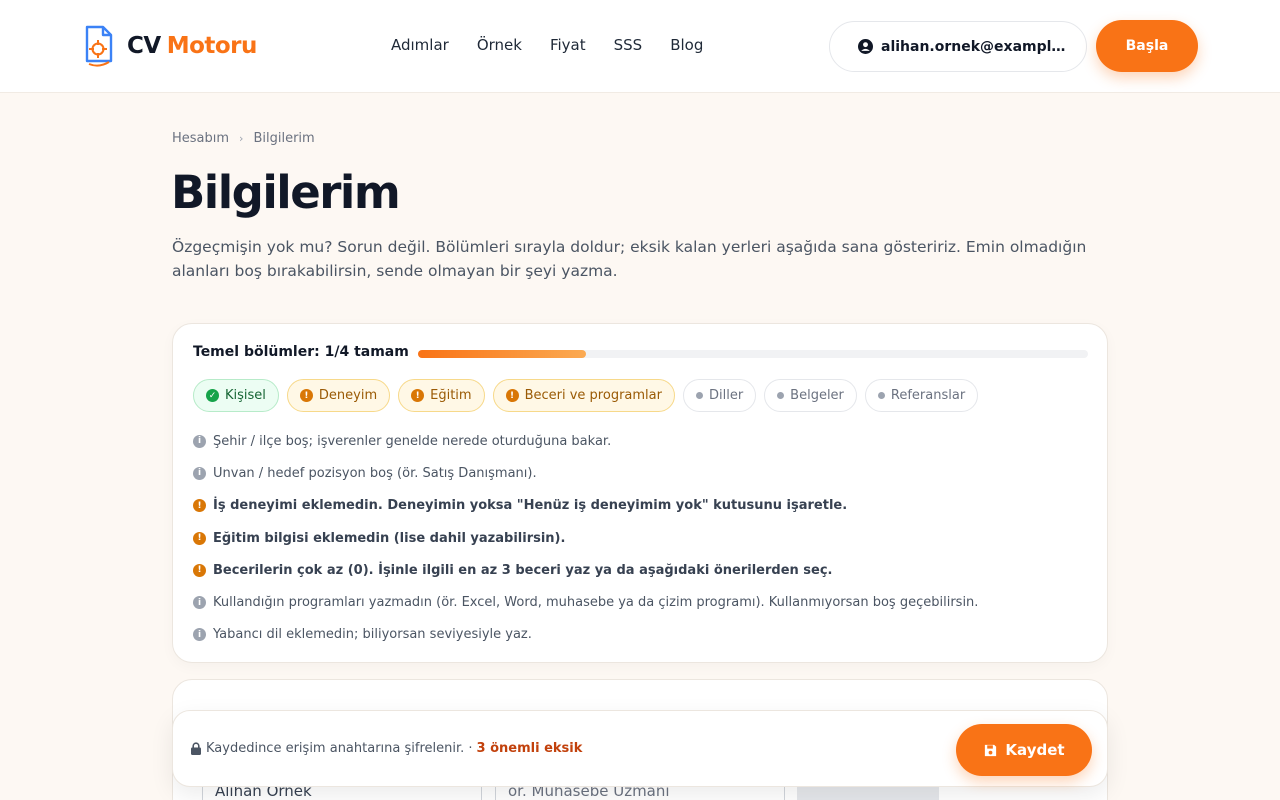  I want to click on nav-item-fiyat: Fiyat, so click(568, 45).